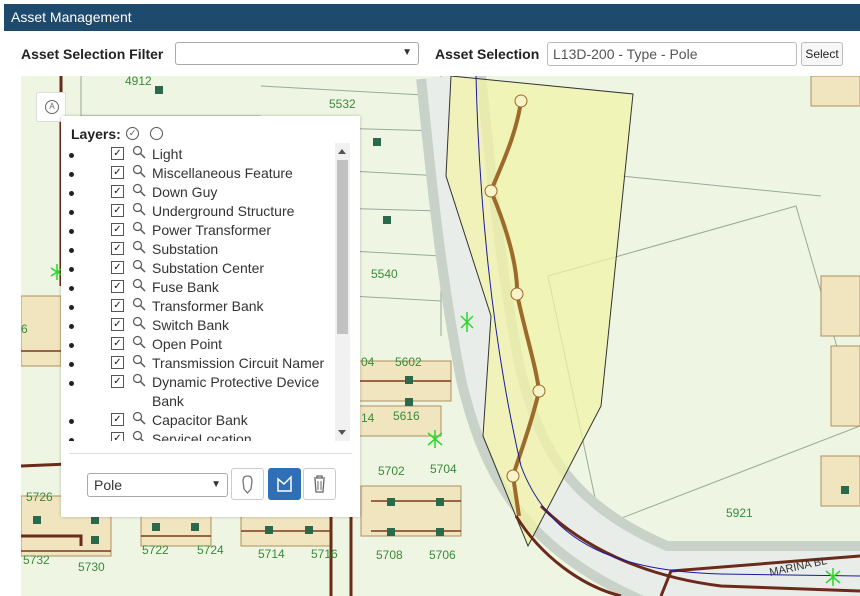 Image resolution: width=860 pixels, height=596 pixels. I want to click on layer-label: ServiceLocation, so click(202, 436).